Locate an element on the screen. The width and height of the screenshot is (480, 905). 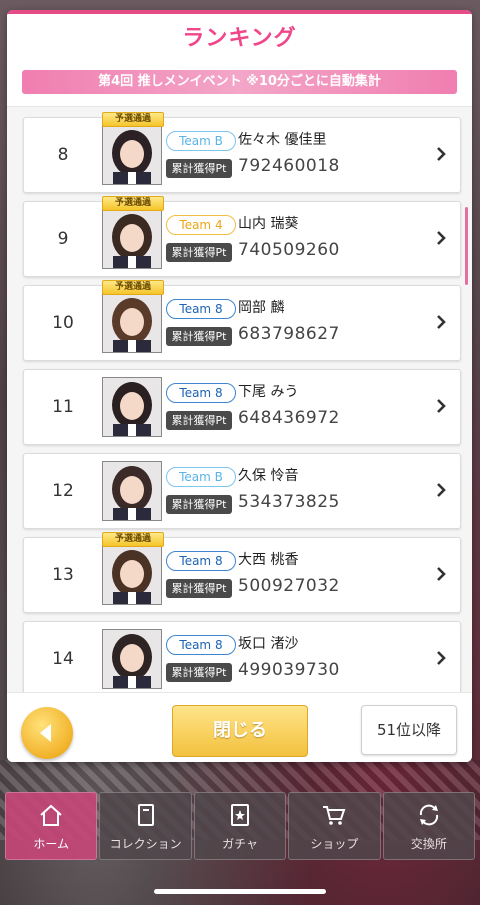
member-name: 佐々木 優佳里 is located at coordinates (282, 140).